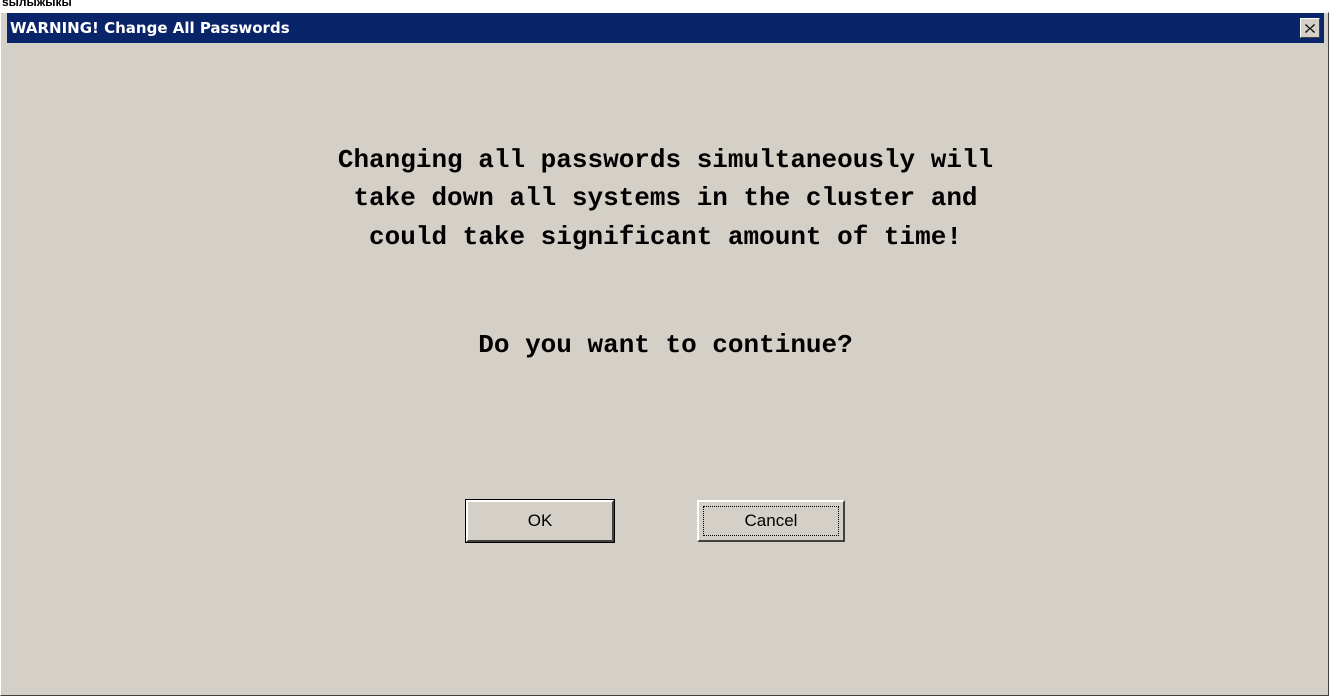  I want to click on close-button, so click(1310, 28).